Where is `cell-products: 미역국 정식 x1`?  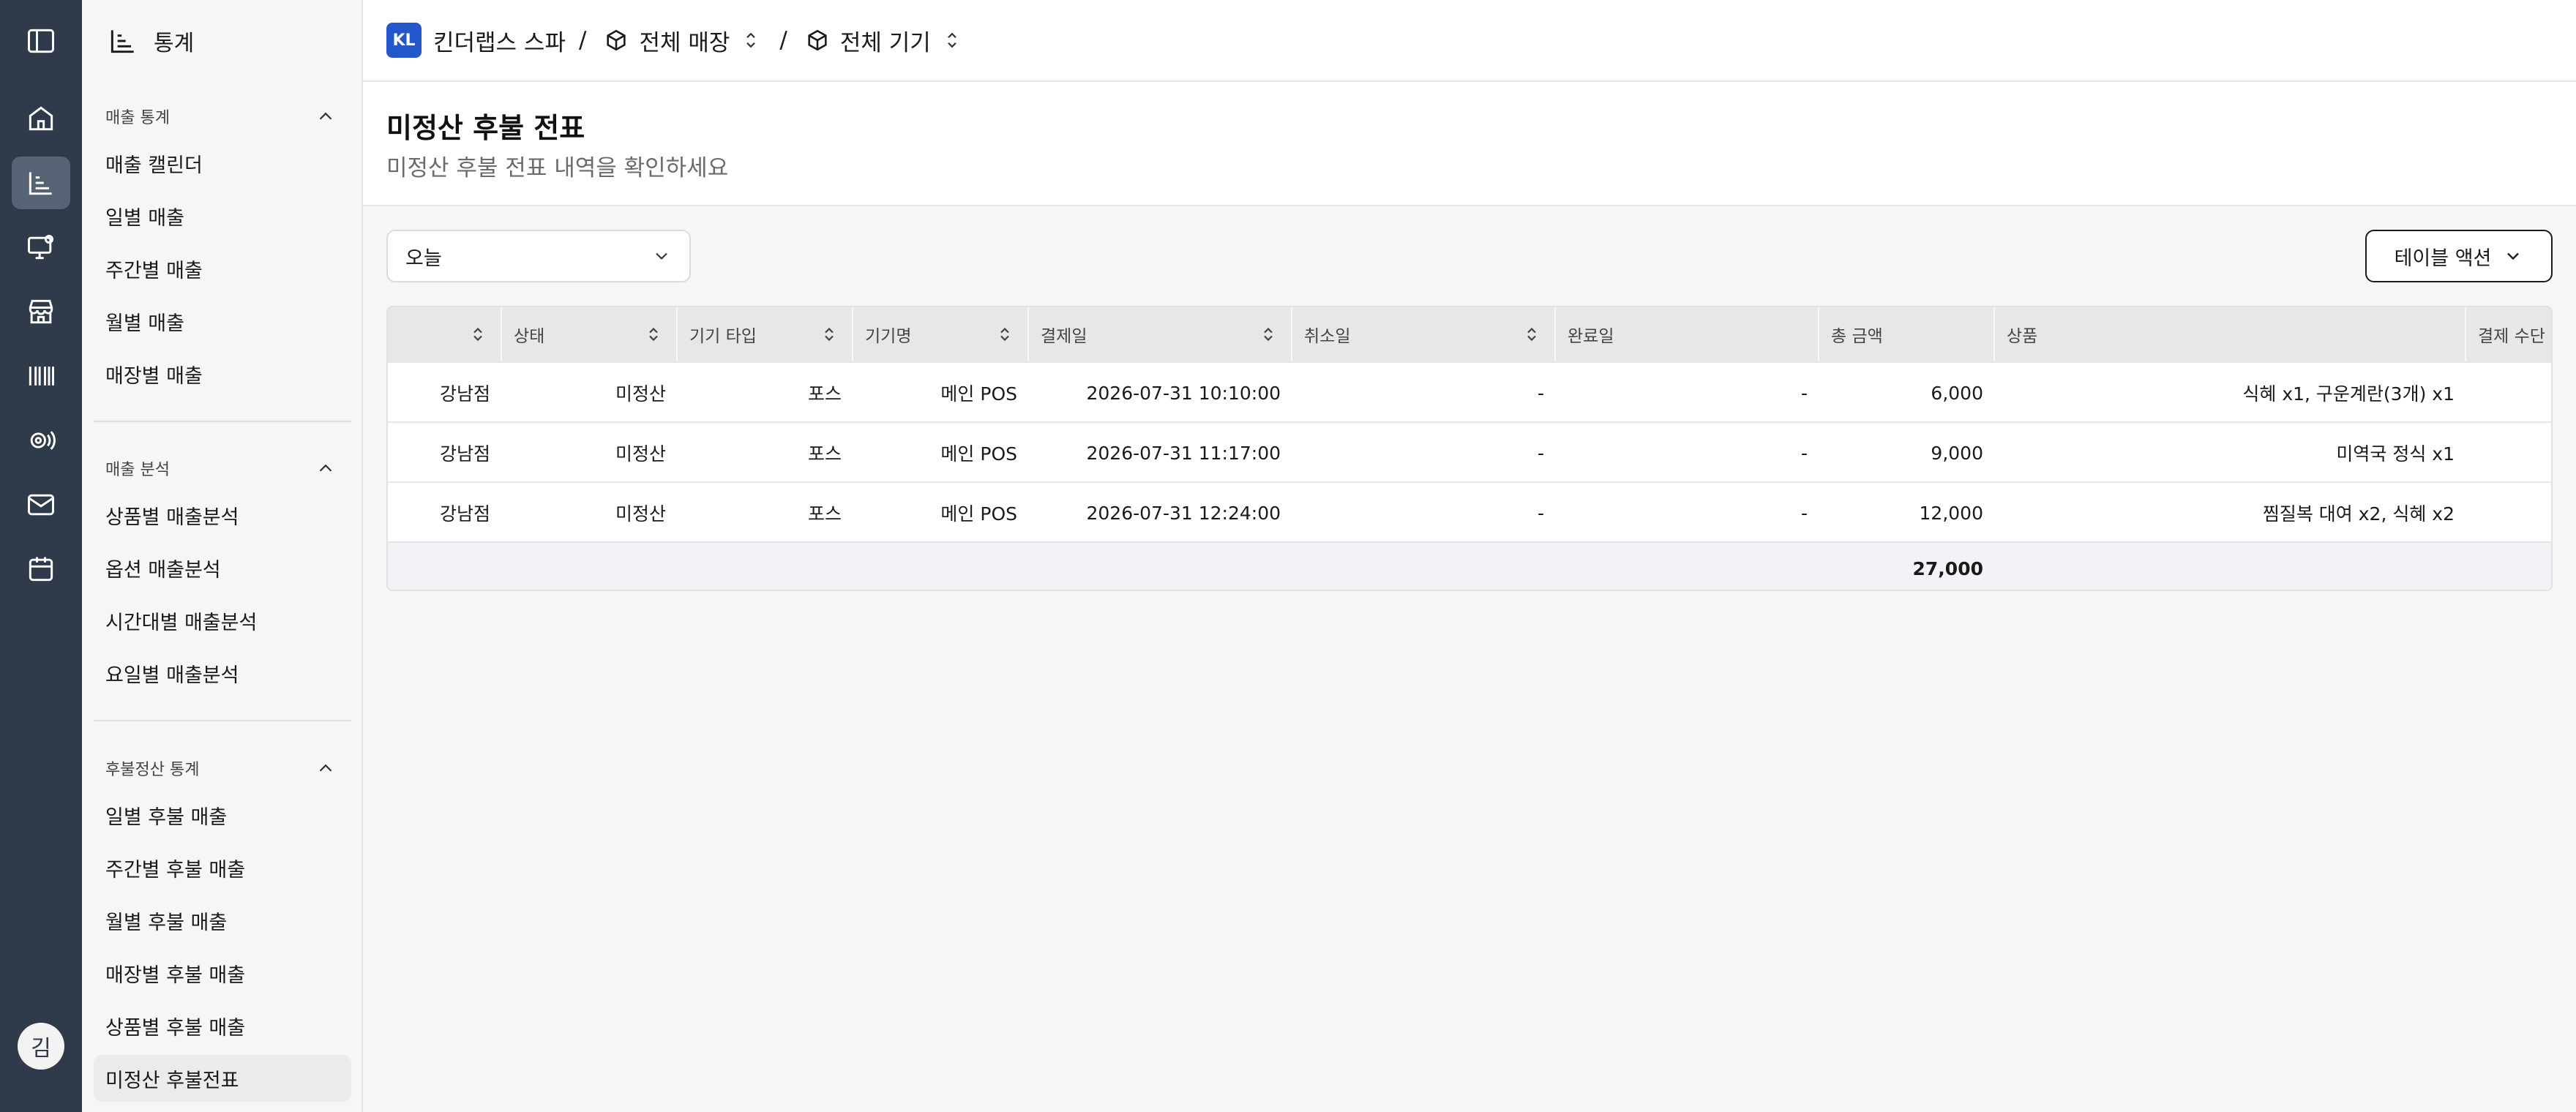 cell-products: 미역국 정식 x1 is located at coordinates (2395, 454).